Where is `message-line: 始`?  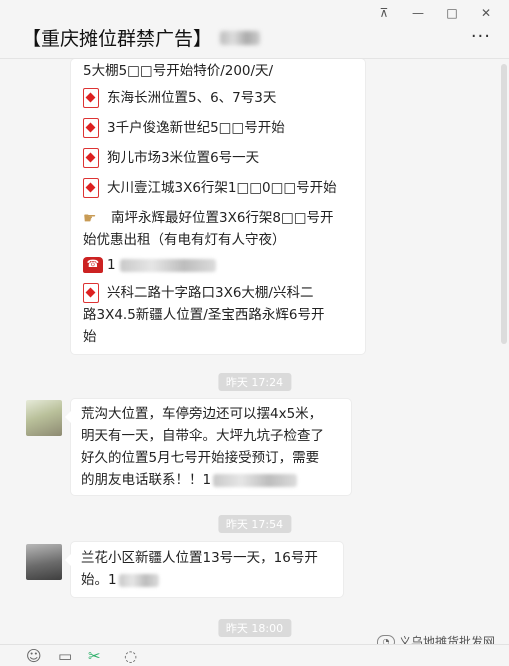 message-line: 始 is located at coordinates (219, 337).